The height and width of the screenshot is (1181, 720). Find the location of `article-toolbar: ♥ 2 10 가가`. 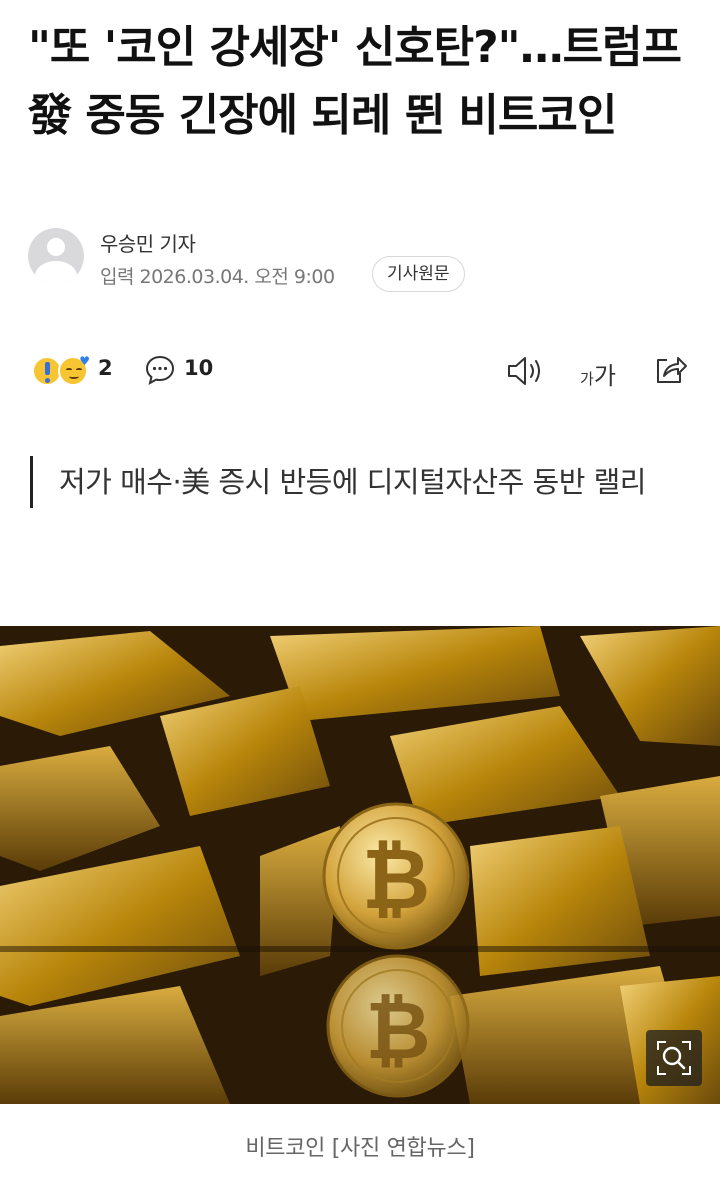

article-toolbar: ♥ 2 10 가가 is located at coordinates (362, 372).